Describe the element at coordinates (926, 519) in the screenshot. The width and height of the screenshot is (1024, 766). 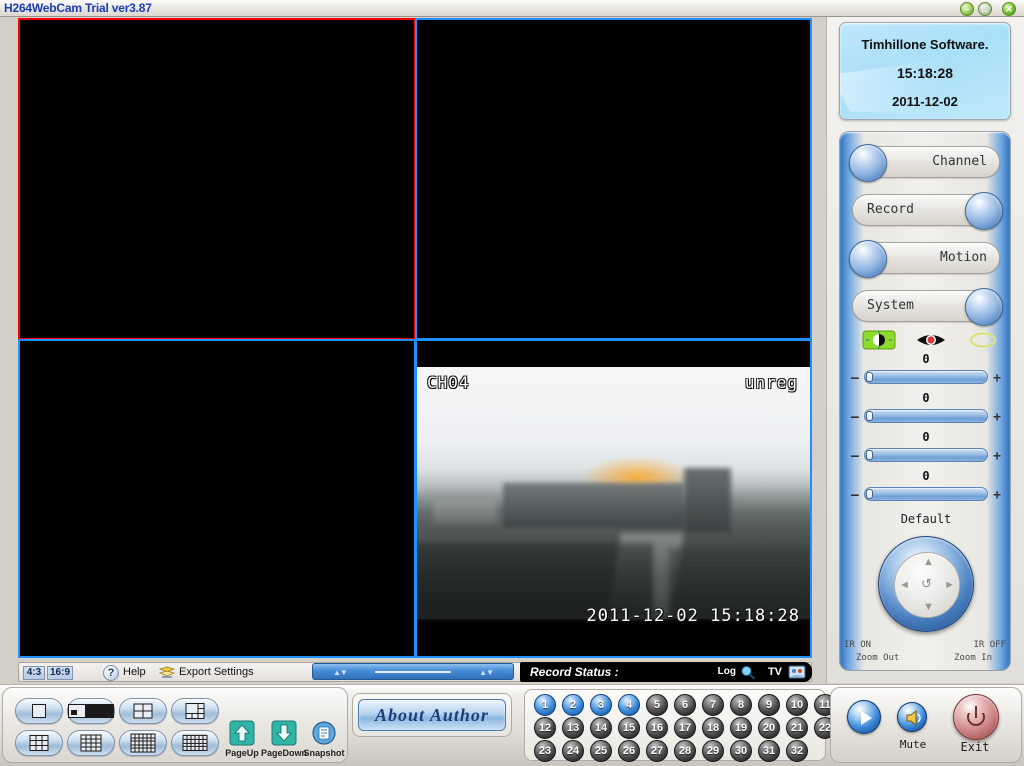
I see `default-button: Default` at that location.